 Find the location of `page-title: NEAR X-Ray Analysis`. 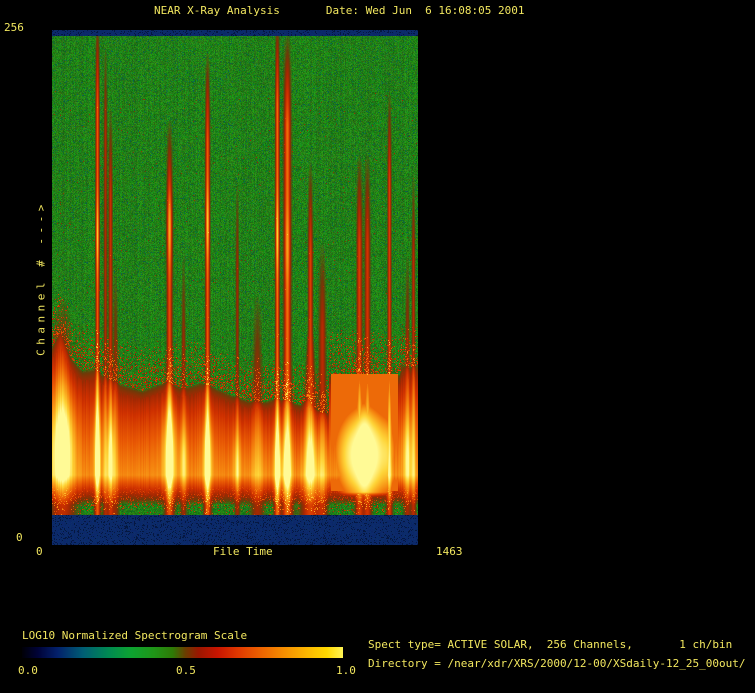

page-title: NEAR X-Ray Analysis is located at coordinates (217, 10).